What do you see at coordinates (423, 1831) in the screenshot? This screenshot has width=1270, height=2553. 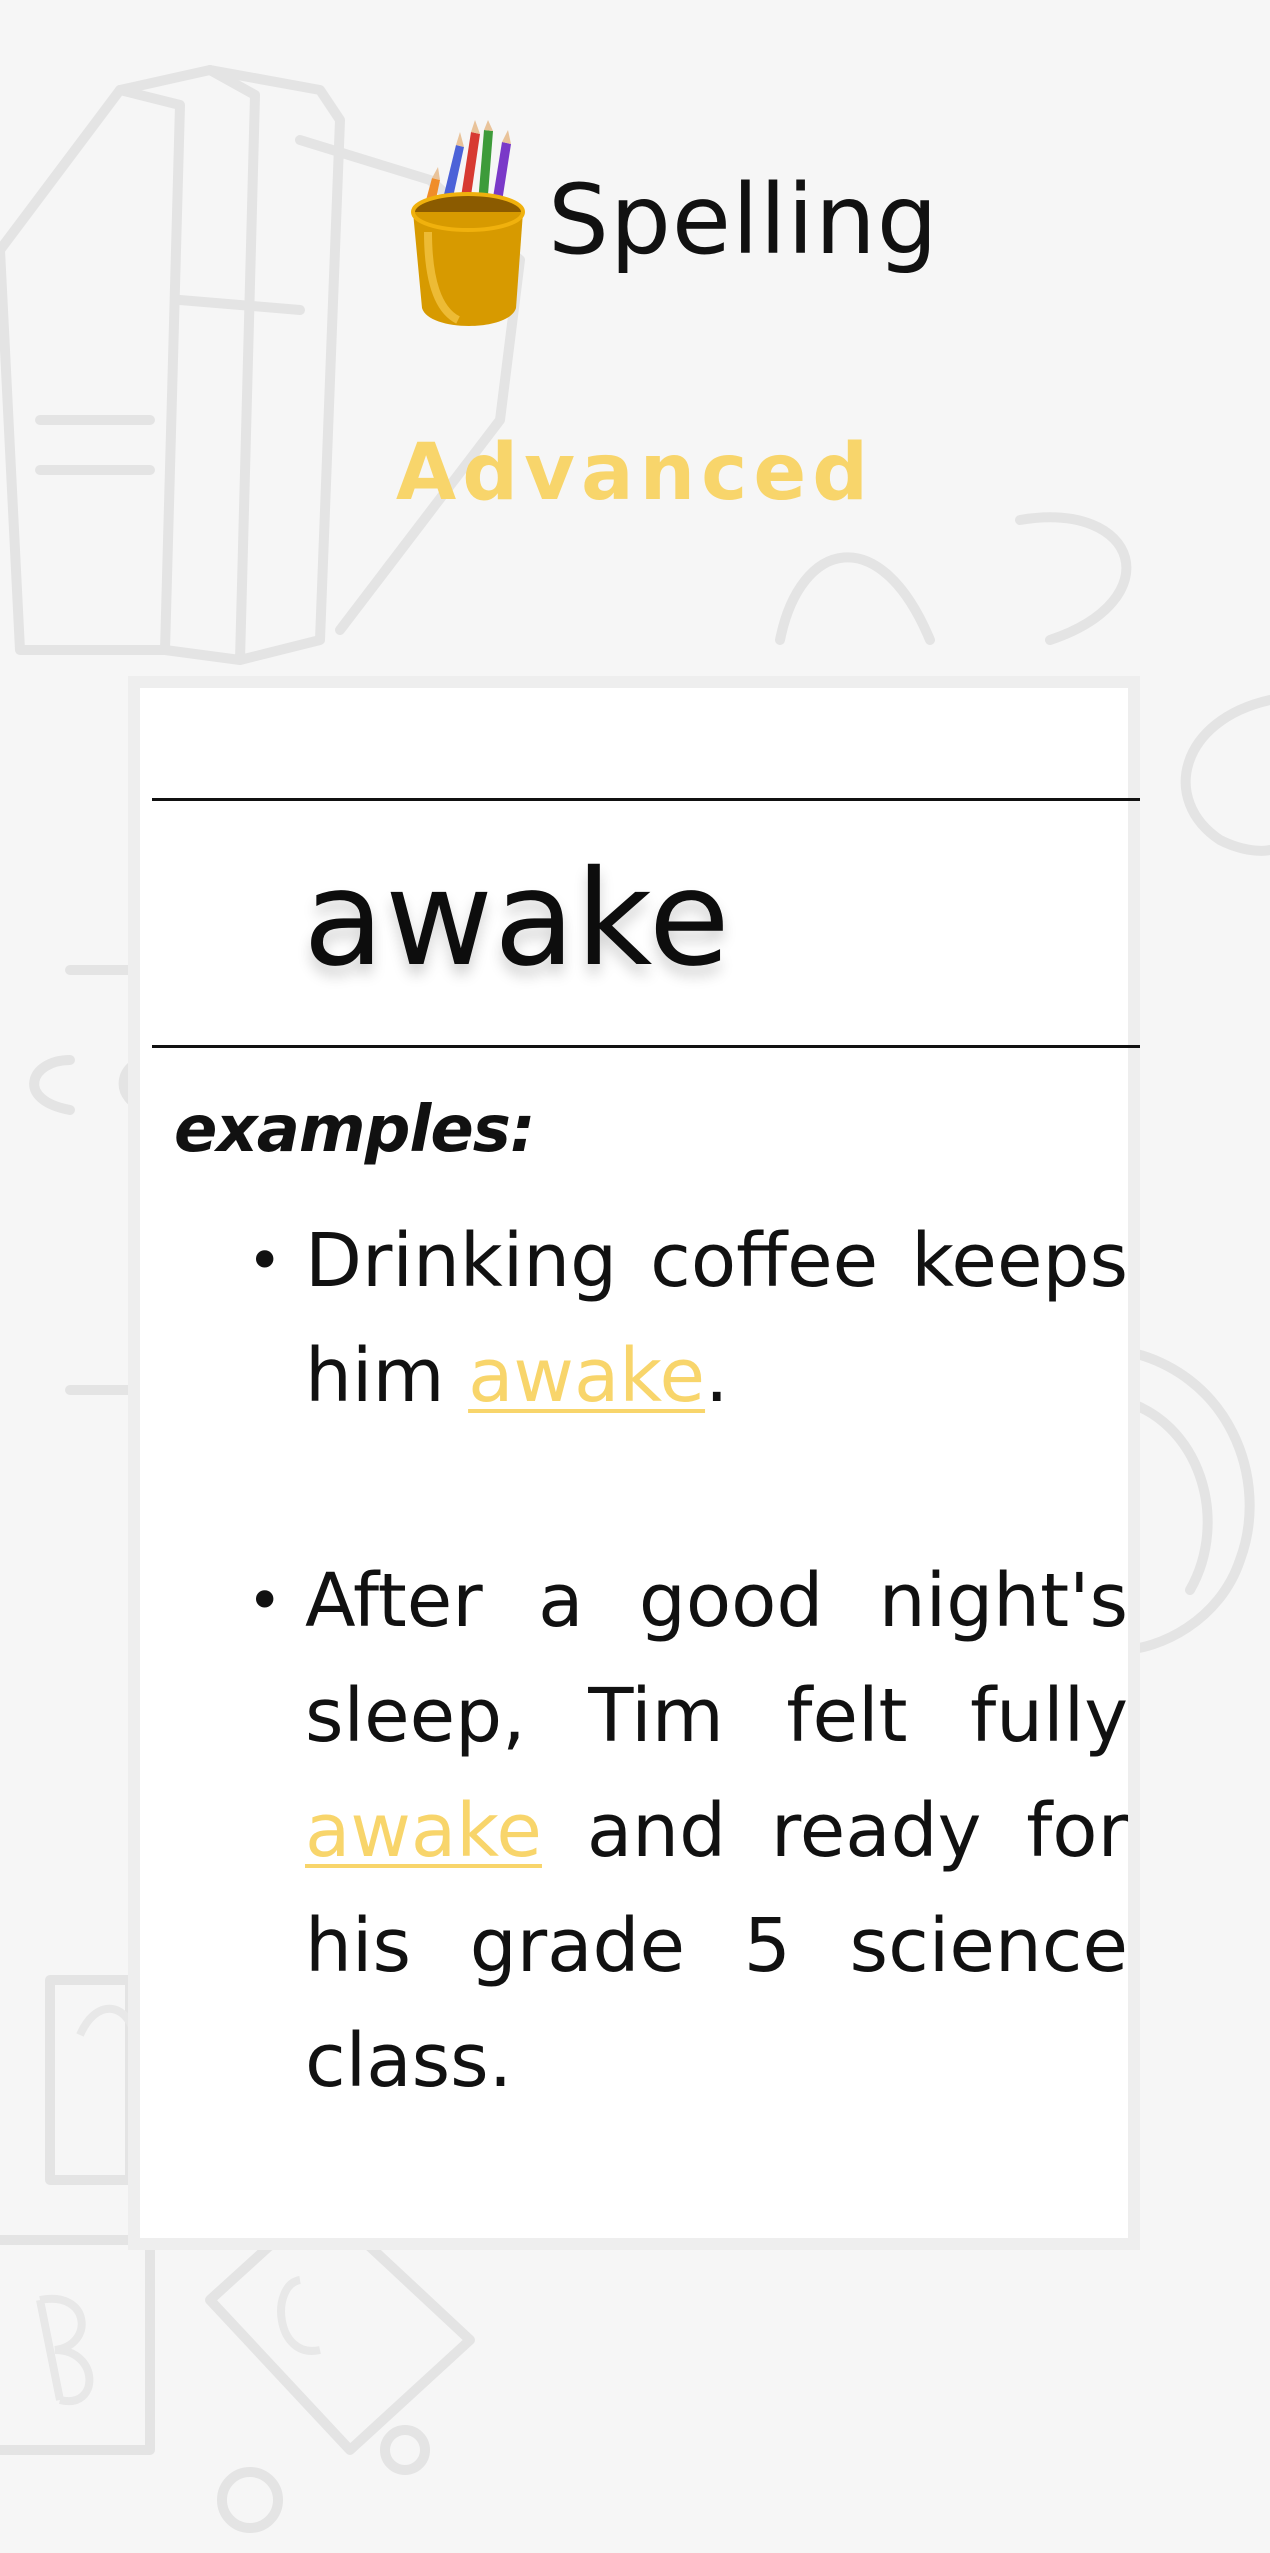 I see `example-2-highlight: awake` at bounding box center [423, 1831].